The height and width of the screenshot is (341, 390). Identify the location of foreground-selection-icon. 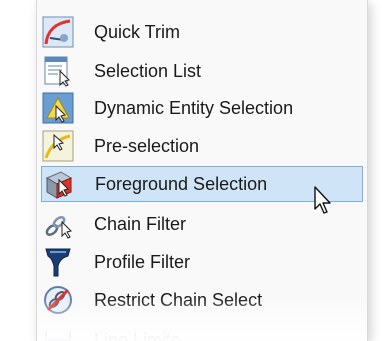
(59, 185).